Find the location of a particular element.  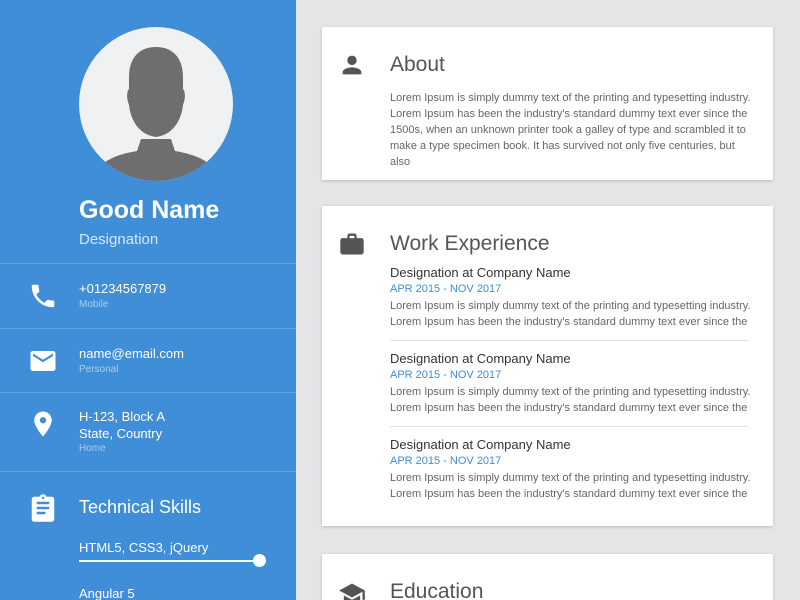

person-silhouette-icon is located at coordinates (156, 114).